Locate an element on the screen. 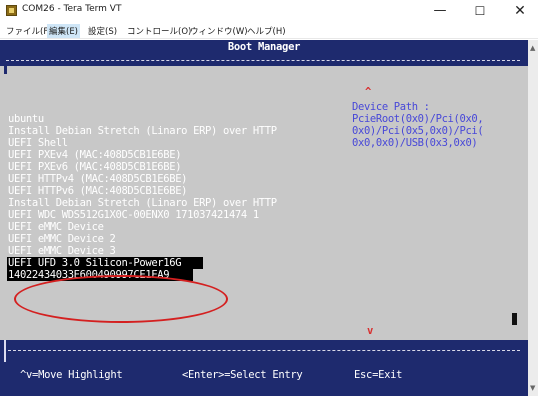 The image size is (538, 396). footer-select-hint: <Enter>=Select Entry is located at coordinates (242, 375).